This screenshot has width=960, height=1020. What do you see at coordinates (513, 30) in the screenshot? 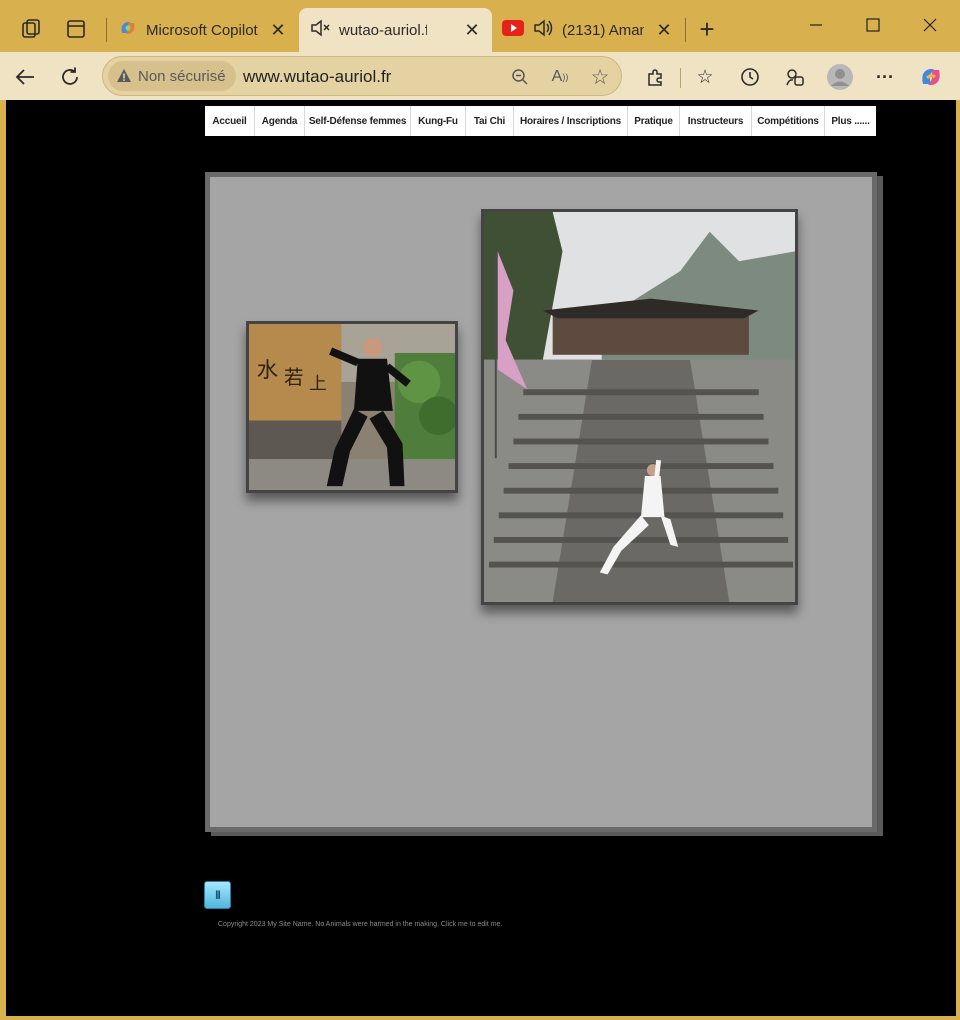
I see `youtube-icon` at bounding box center [513, 30].